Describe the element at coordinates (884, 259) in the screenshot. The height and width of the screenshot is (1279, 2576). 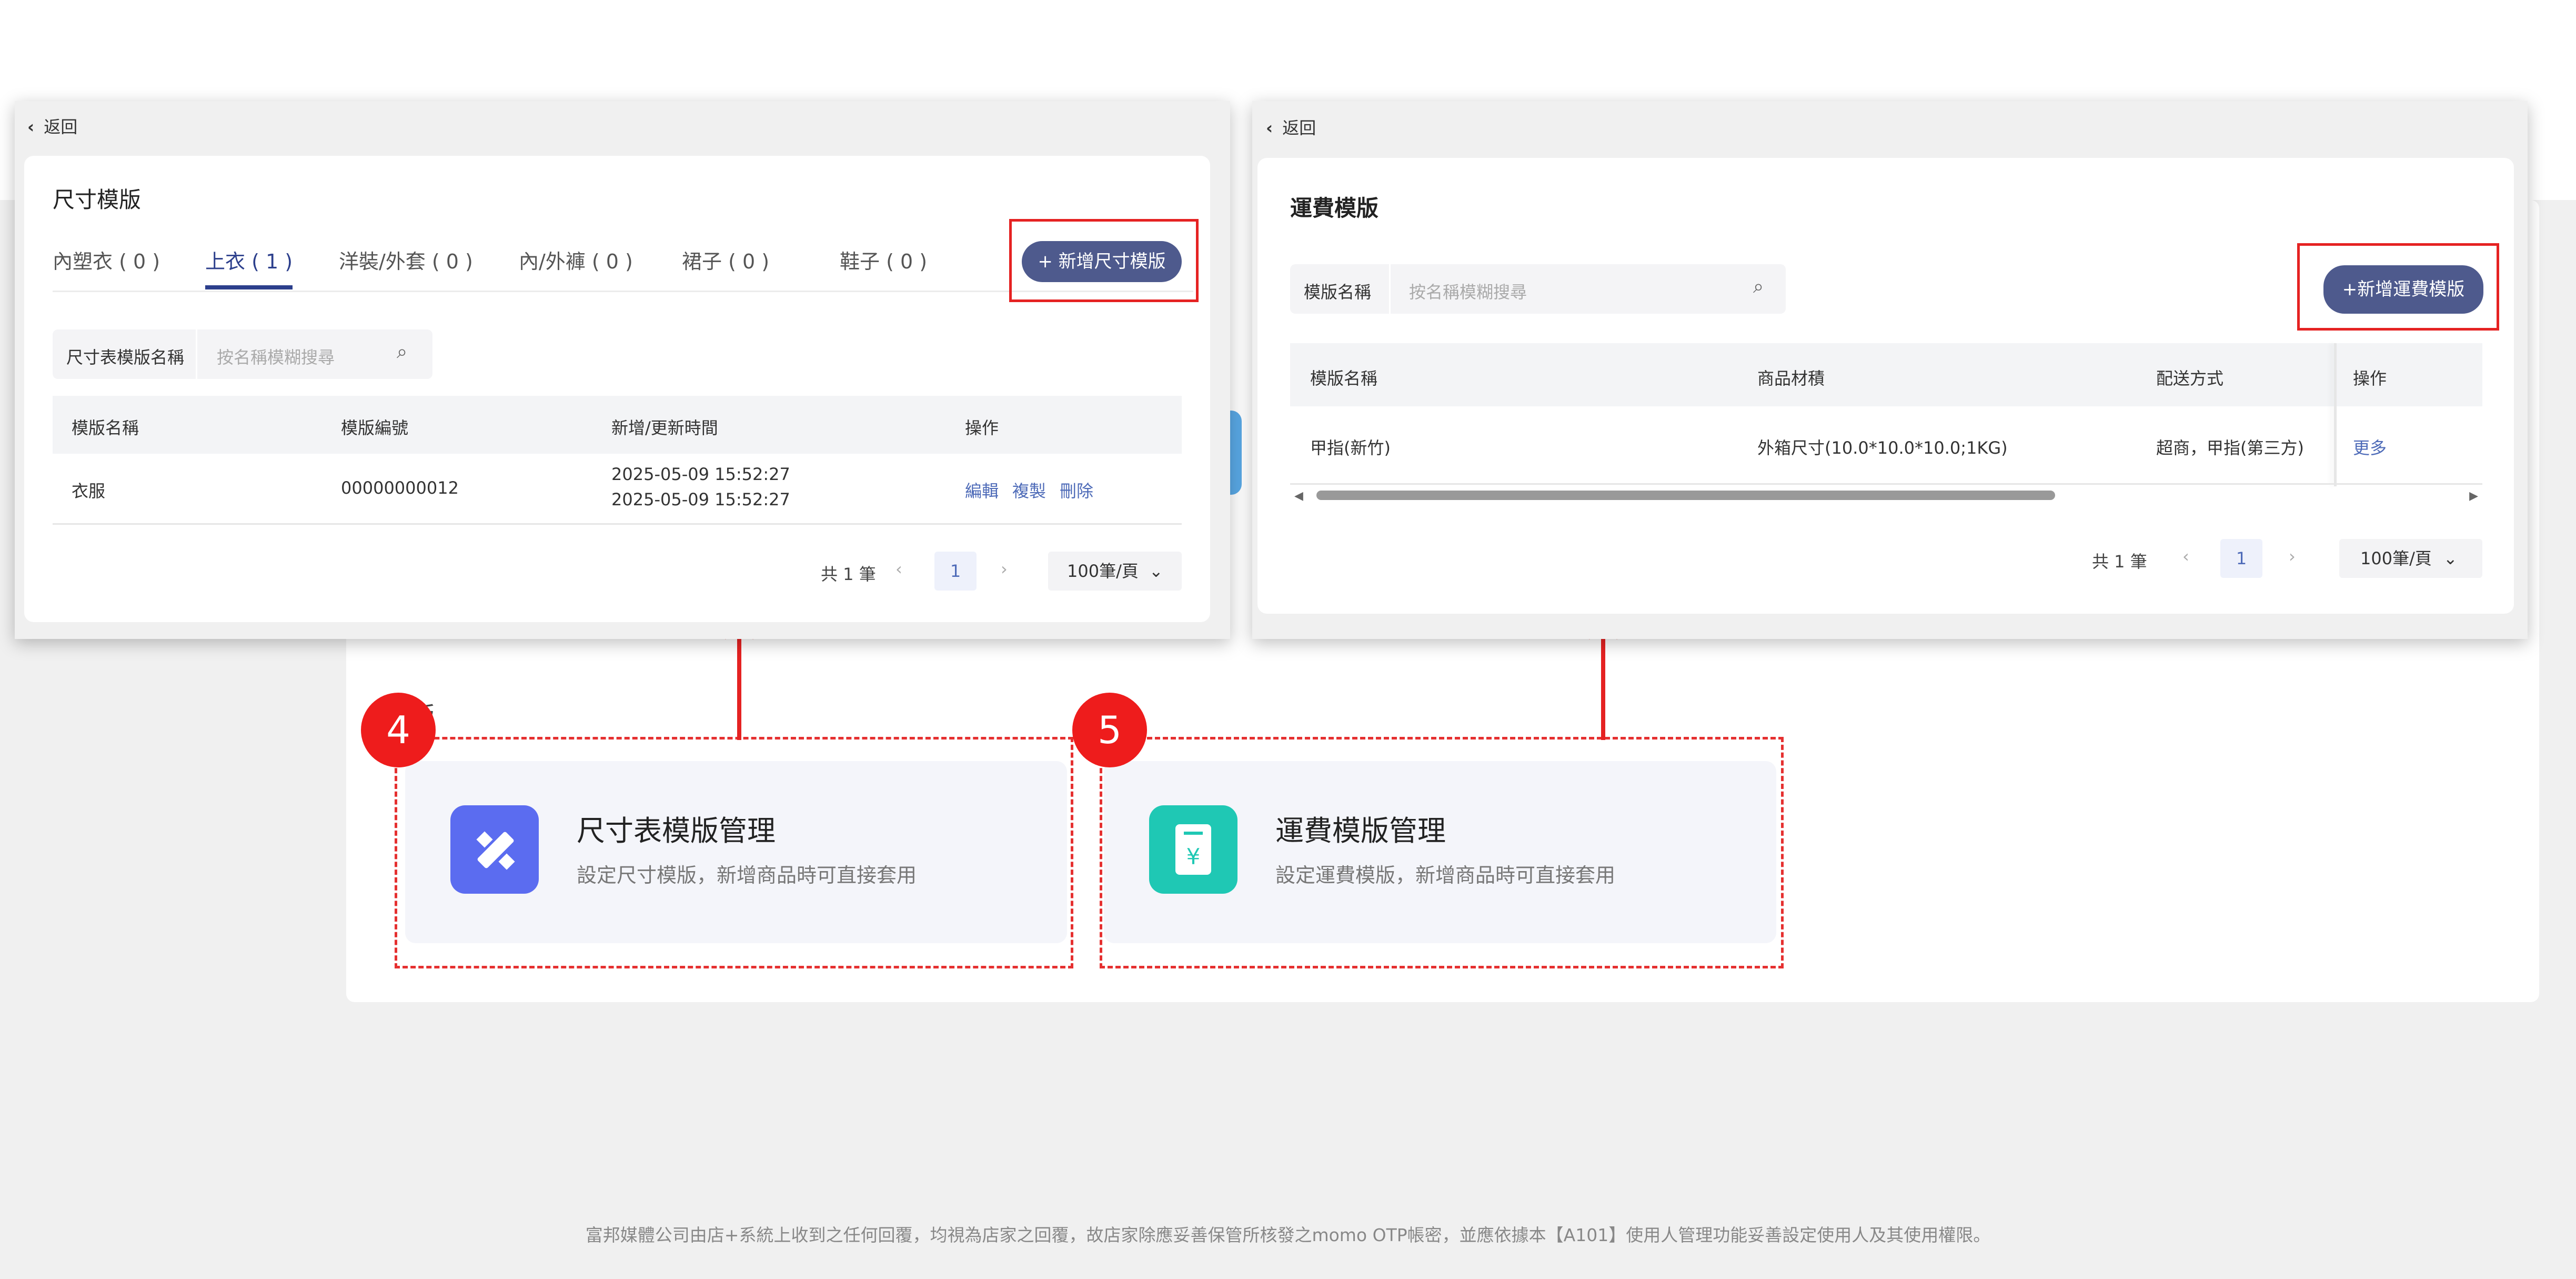
I see `tab-shoes: 鞋子 ( 0 )` at that location.